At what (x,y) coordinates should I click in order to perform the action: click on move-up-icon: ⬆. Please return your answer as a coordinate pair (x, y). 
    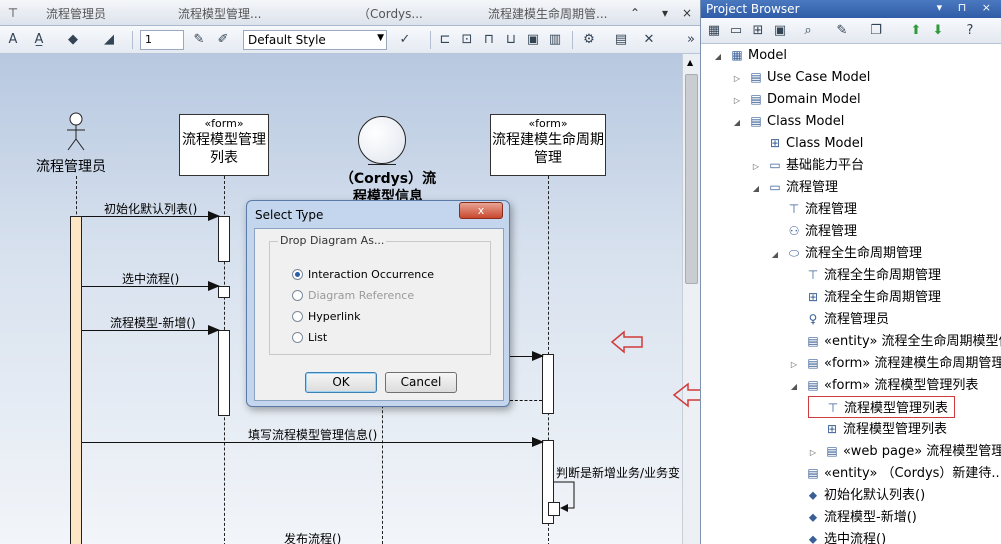
    Looking at the image, I should click on (916, 31).